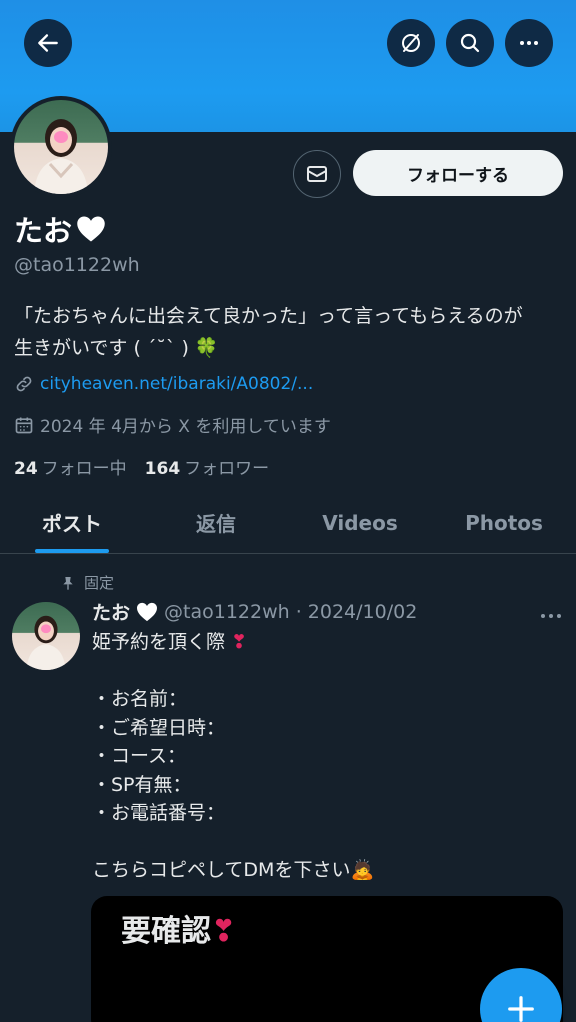  Describe the element at coordinates (24, 425) in the screenshot. I see `calendar-icon` at that location.